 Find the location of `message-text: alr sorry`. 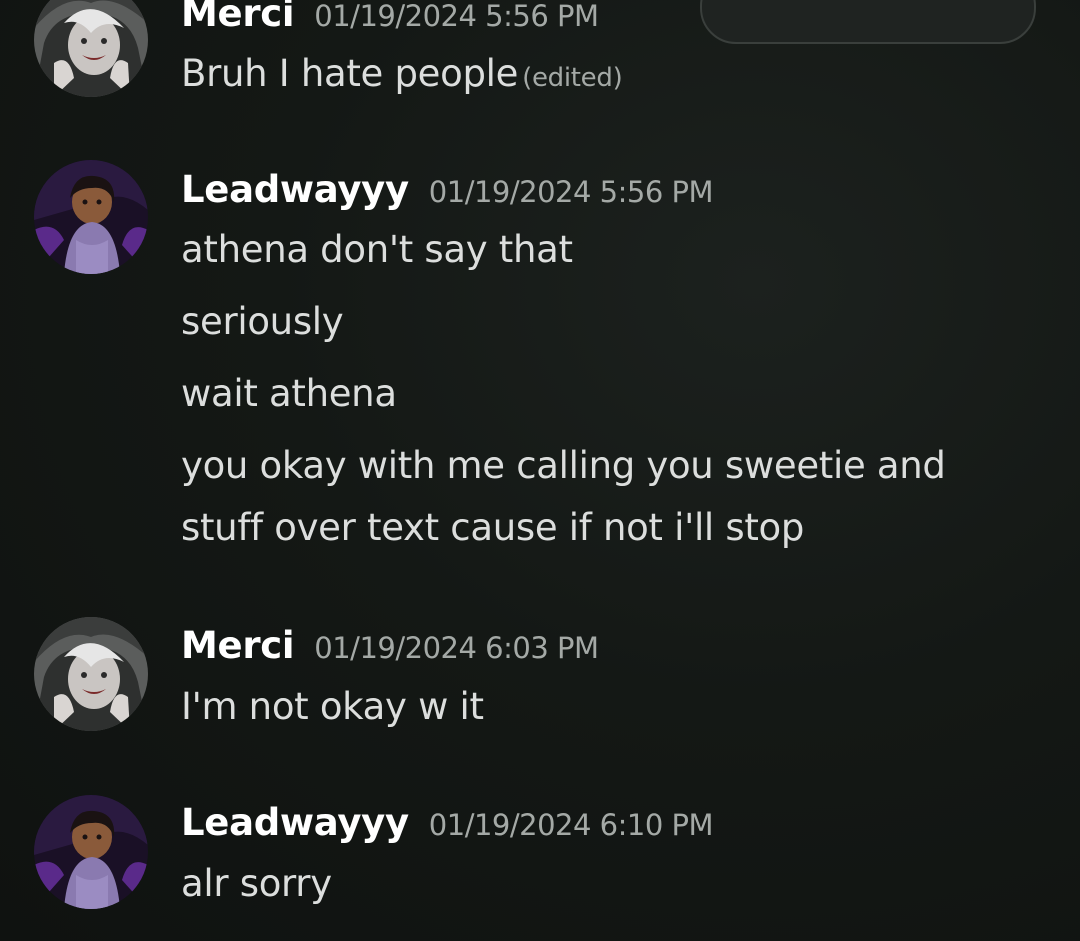

message-text: alr sorry is located at coordinates (256, 883).